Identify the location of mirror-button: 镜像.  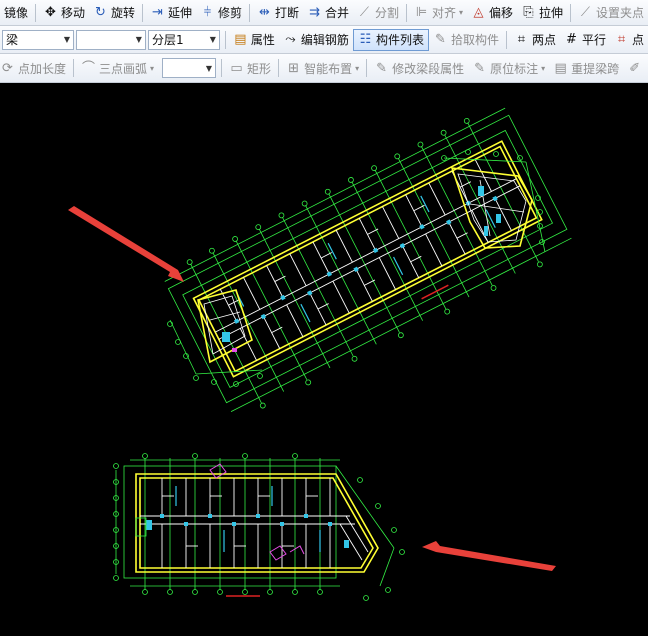
(16, 13).